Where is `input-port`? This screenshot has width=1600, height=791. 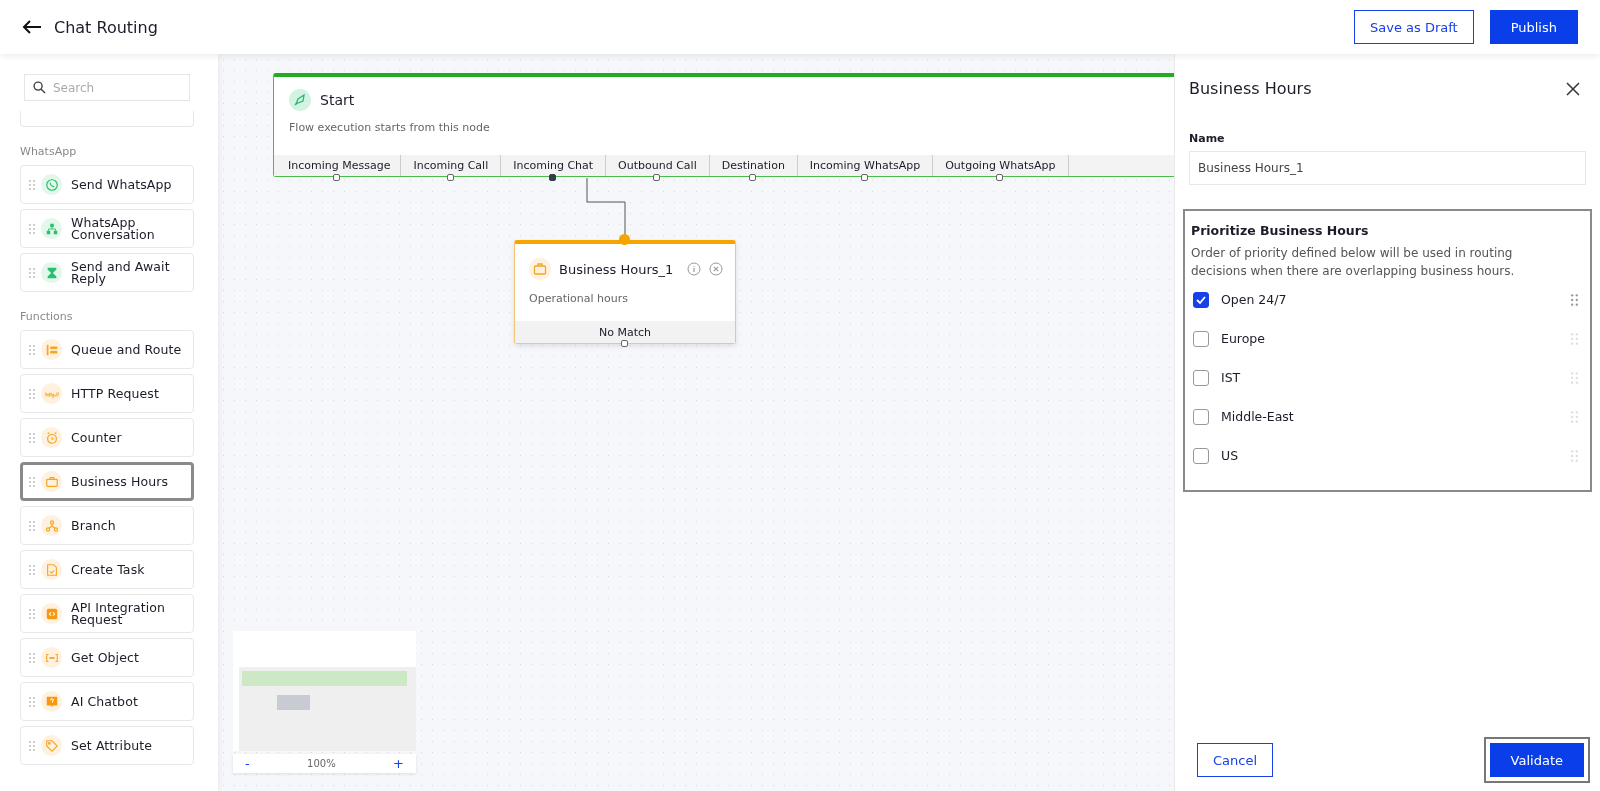 input-port is located at coordinates (624, 239).